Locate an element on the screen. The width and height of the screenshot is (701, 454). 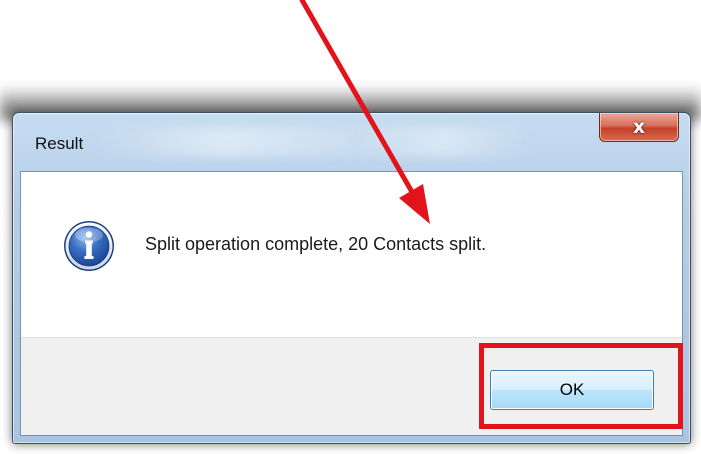
close-button: x is located at coordinates (639, 127).